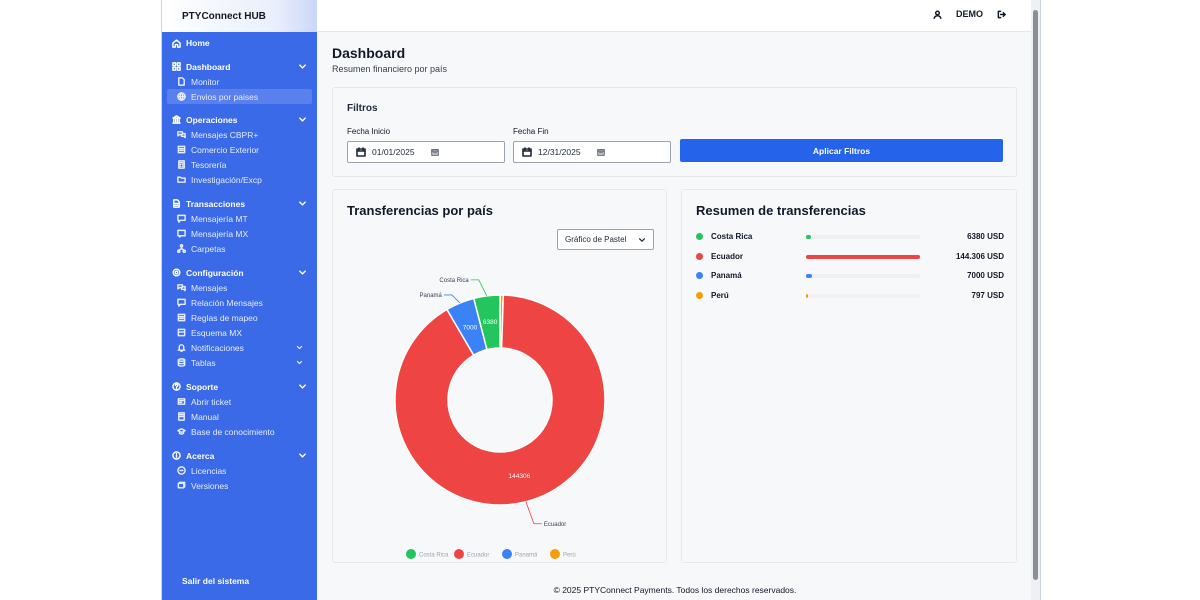  What do you see at coordinates (215, 581) in the screenshot?
I see `logout-link: Salir del sistema` at bounding box center [215, 581].